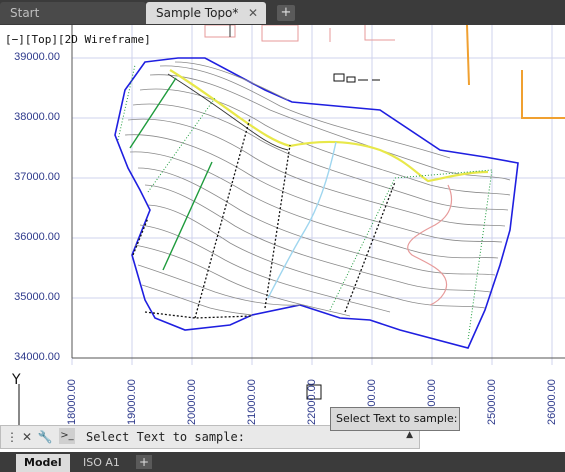 The image size is (565, 472). Describe the element at coordinates (312, 402) in the screenshot. I see `x-axis-tick-label: 22000.00` at that location.